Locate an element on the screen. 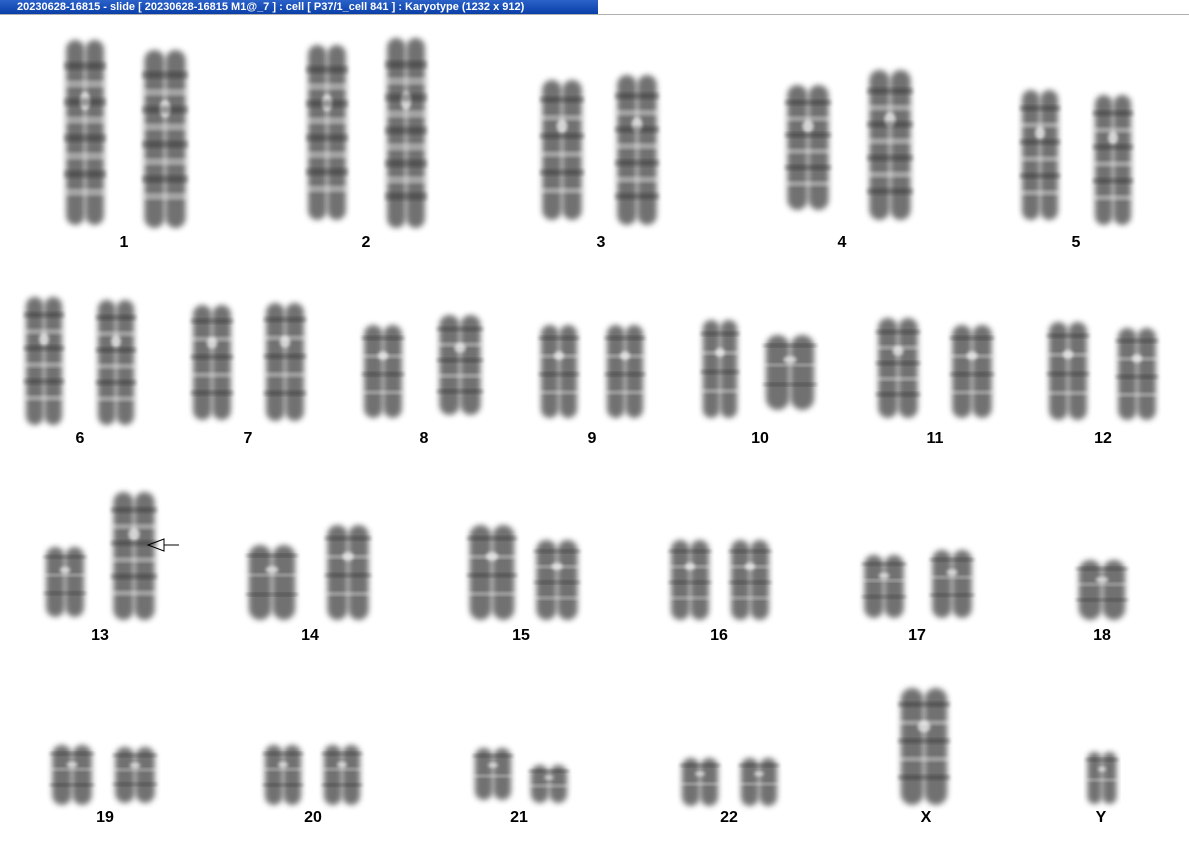 The height and width of the screenshot is (847, 1189). chromosome-label-5: 5 is located at coordinates (1076, 242).